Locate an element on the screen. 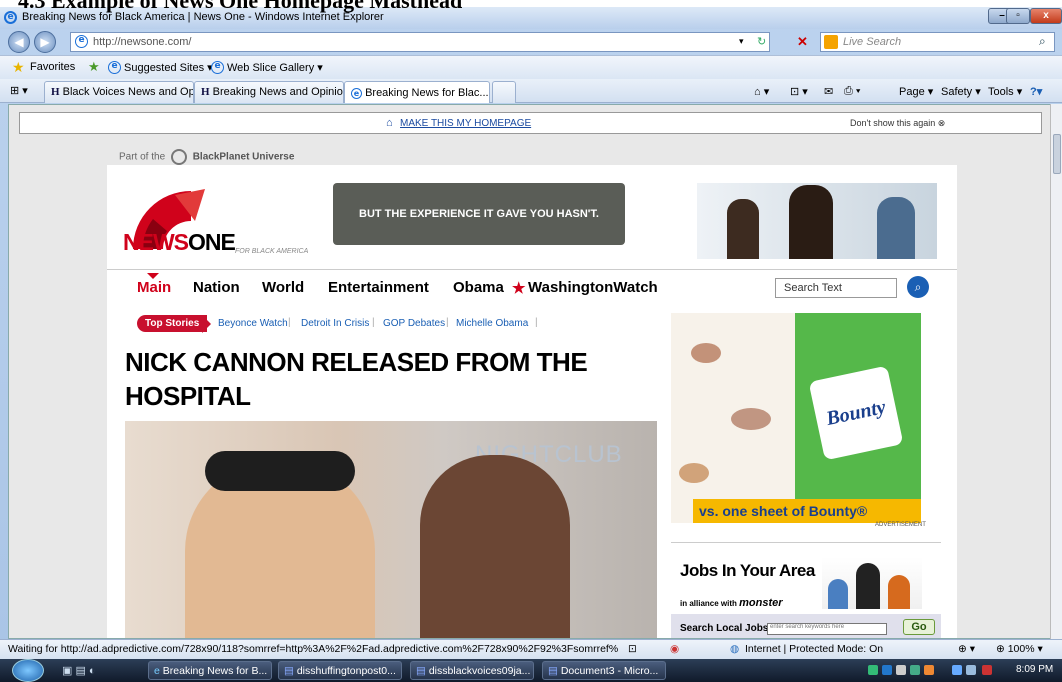 The height and width of the screenshot is (682, 1062). security-zone: Internet | Protected Mode: On is located at coordinates (814, 649).